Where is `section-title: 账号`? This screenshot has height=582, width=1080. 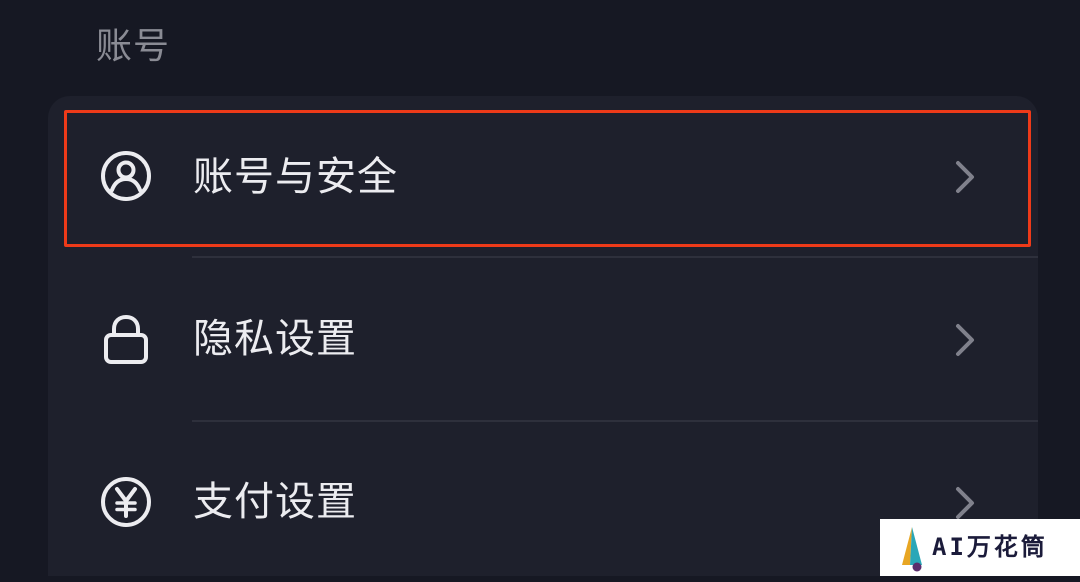
section-title: 账号 is located at coordinates (133, 46).